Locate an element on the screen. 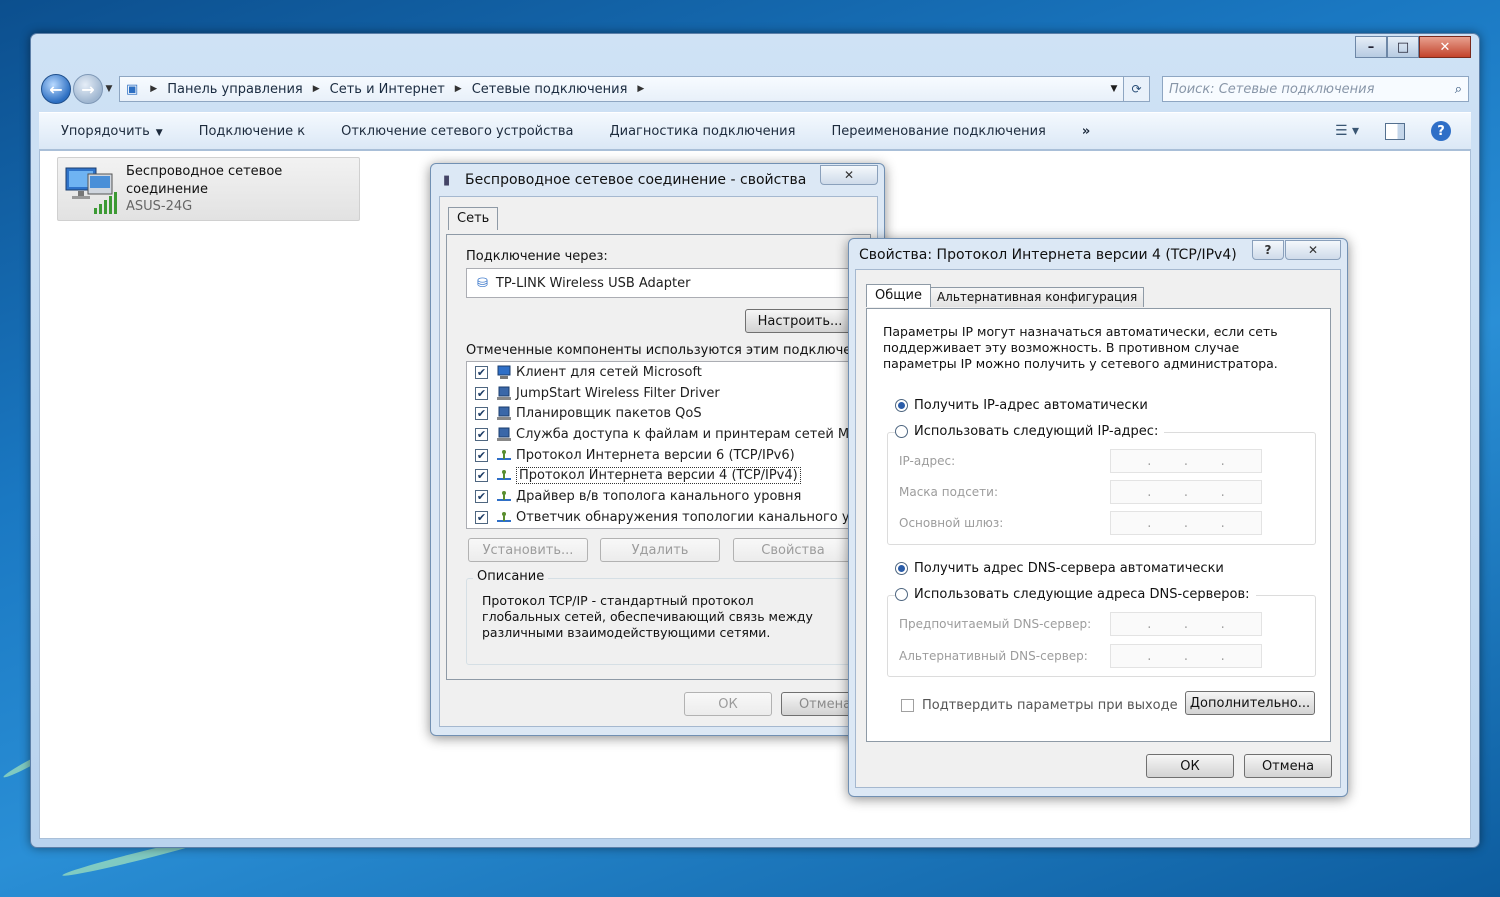 Image resolution: width=1500 pixels, height=897 pixels. connection-name: Беспроводное сетевое соединение is located at coordinates (204, 180).